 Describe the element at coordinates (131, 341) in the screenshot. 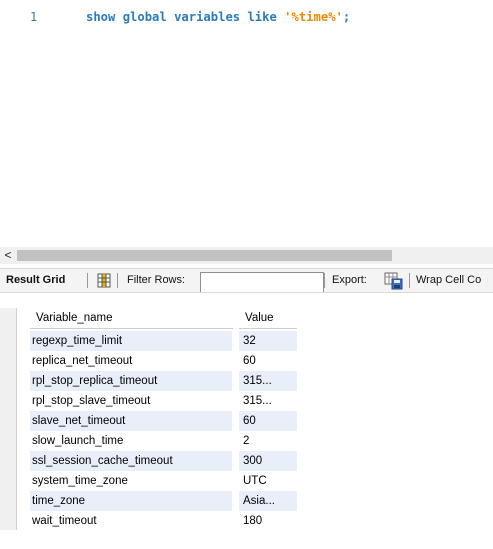

I see `cell-variable-name: regexp_time_limit` at that location.